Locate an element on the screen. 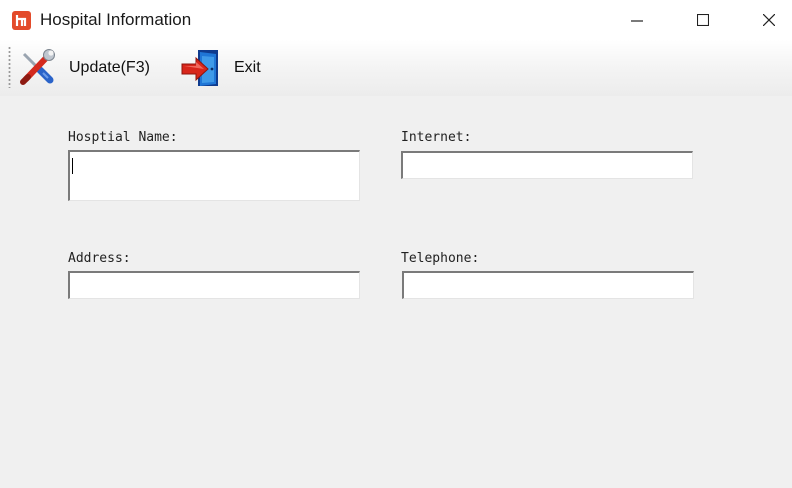  toolbar-grip is located at coordinates (9, 67).